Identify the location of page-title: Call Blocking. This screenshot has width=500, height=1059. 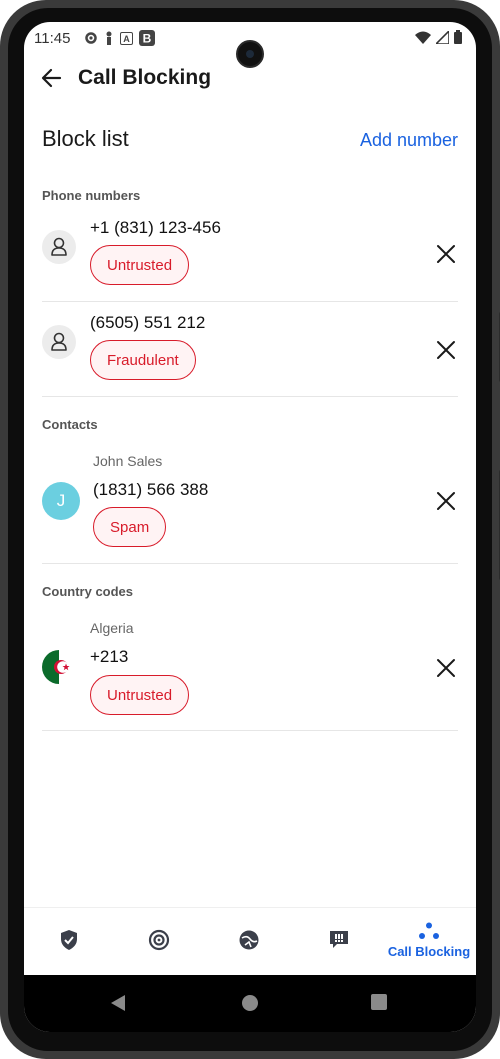
(145, 77).